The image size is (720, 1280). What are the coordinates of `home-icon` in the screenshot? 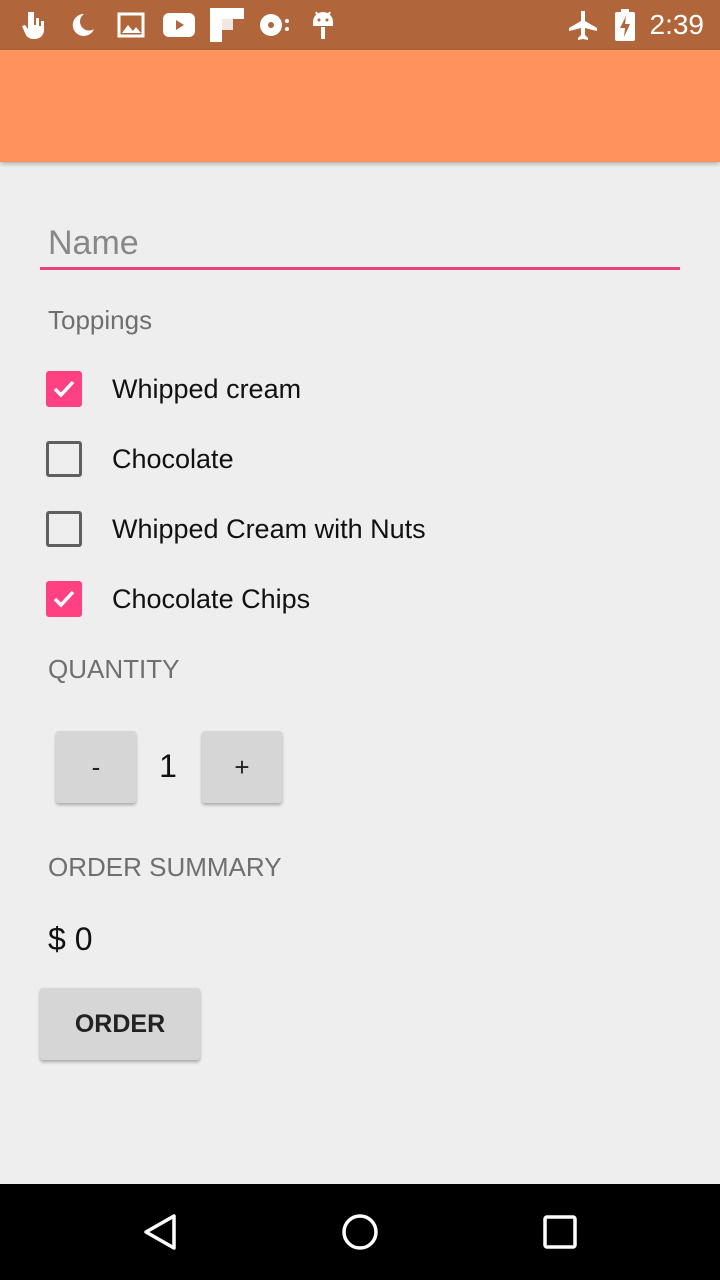 It's located at (360, 1232).